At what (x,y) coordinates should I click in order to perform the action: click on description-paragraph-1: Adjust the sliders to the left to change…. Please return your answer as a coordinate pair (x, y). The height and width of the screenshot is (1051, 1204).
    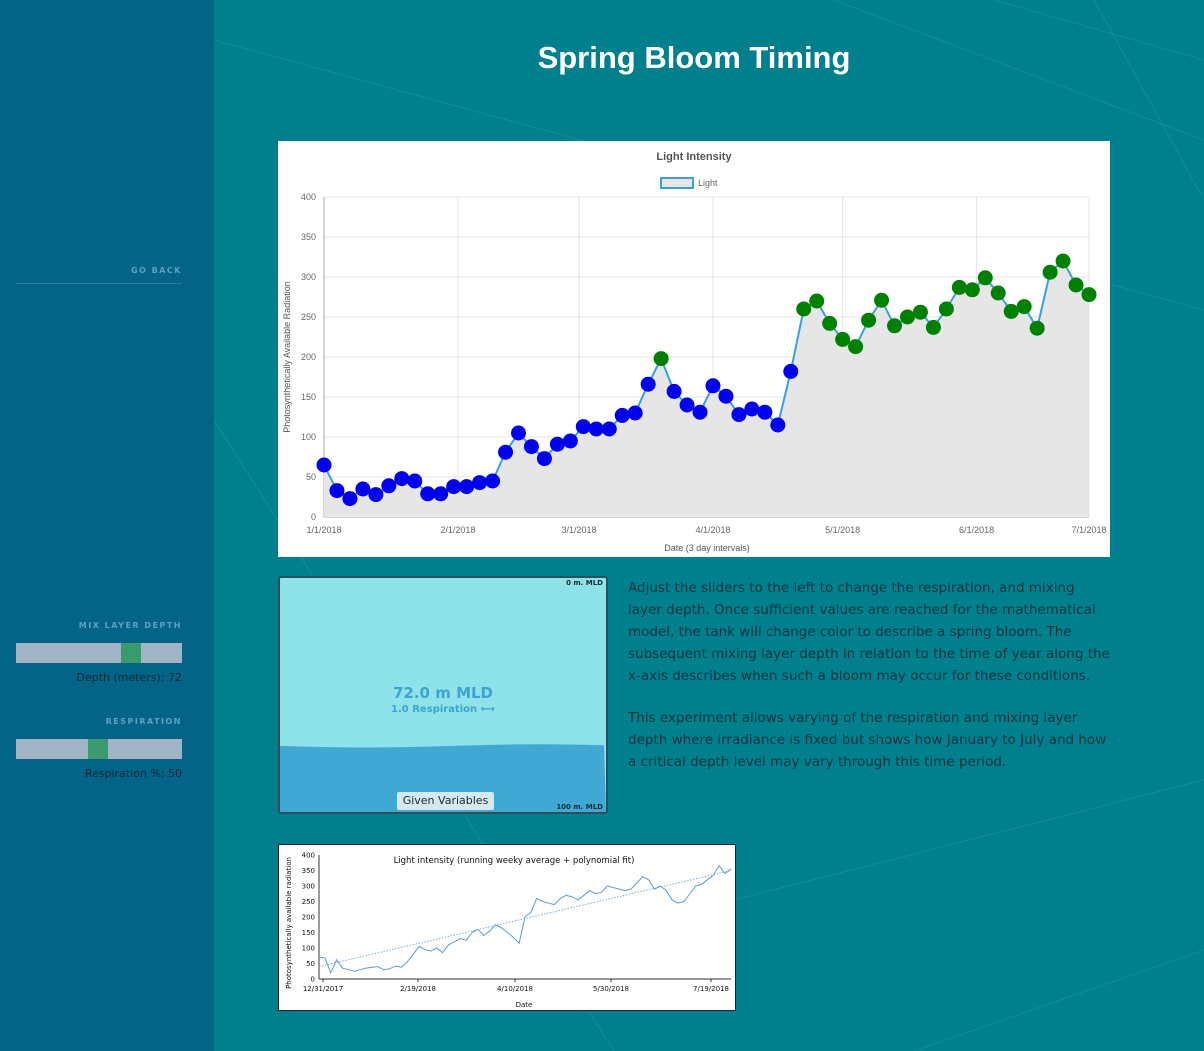
    Looking at the image, I should click on (869, 632).